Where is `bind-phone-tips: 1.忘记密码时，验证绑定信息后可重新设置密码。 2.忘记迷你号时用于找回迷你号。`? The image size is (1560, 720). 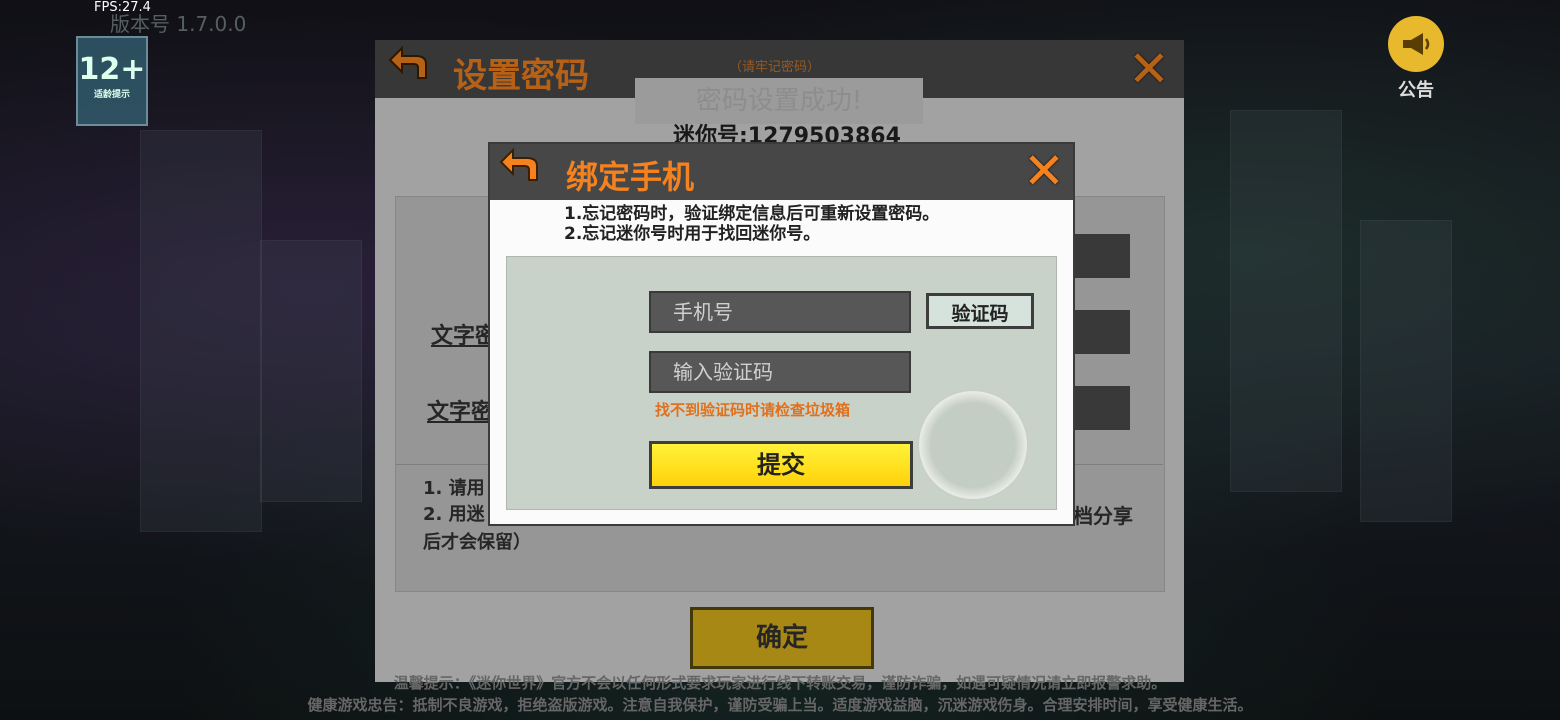 bind-phone-tips: 1.忘记密码时，验证绑定信息后可重新设置密码。 2.忘记迷你号时用于找回迷你号。 is located at coordinates (751, 224).